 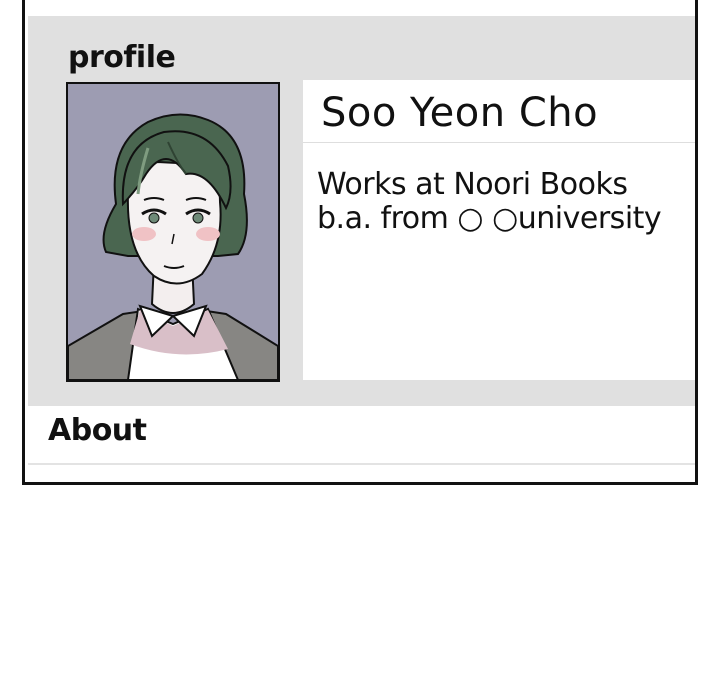 What do you see at coordinates (489, 218) in the screenshot?
I see `profile-education: b.a. from ○ ○university` at bounding box center [489, 218].